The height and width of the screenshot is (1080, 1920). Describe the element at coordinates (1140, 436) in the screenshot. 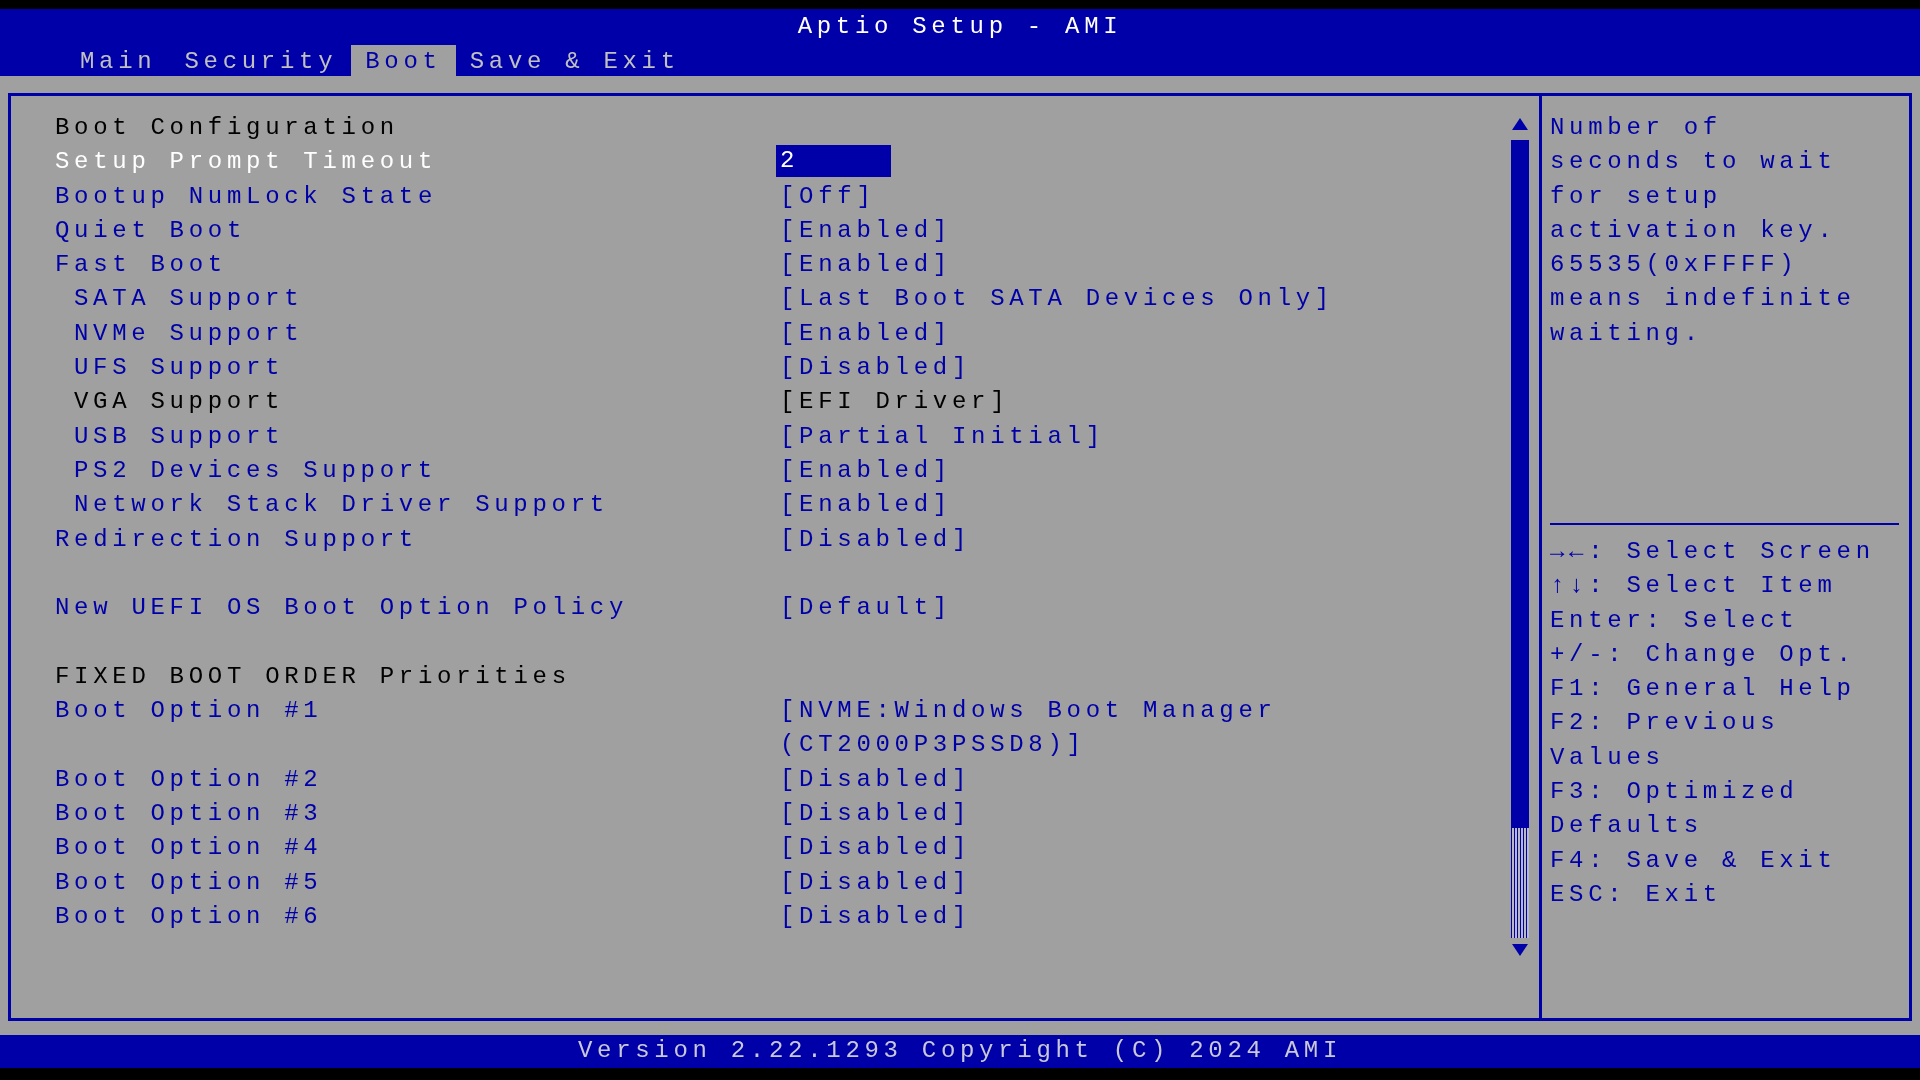

I see `setting-value: [Partial Initial]` at that location.